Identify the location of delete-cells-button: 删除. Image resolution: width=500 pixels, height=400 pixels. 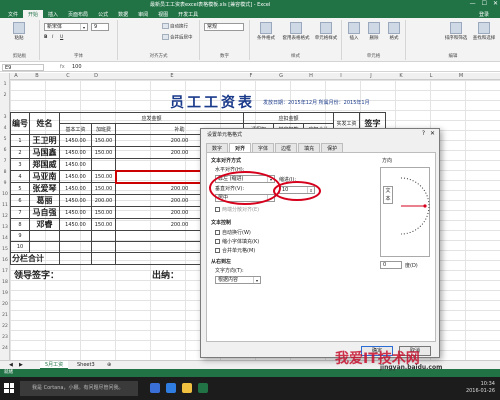
(374, 31).